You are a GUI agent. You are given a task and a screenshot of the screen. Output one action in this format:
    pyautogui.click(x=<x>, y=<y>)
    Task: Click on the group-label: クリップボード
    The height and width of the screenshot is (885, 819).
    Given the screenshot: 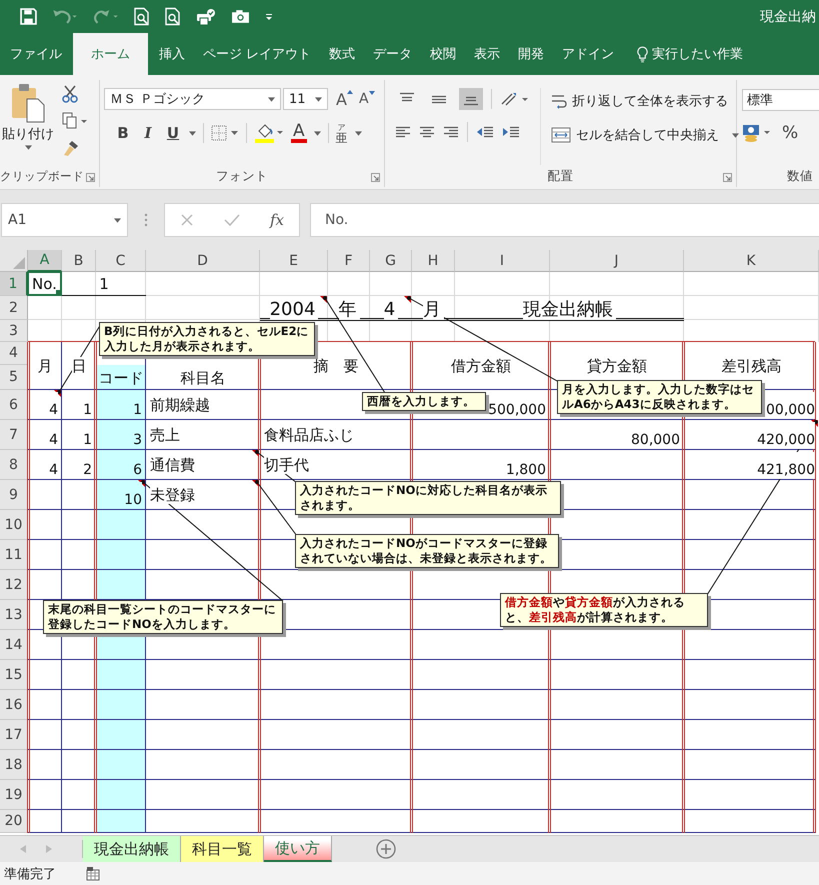 What is the action you would take?
    pyautogui.click(x=42, y=176)
    